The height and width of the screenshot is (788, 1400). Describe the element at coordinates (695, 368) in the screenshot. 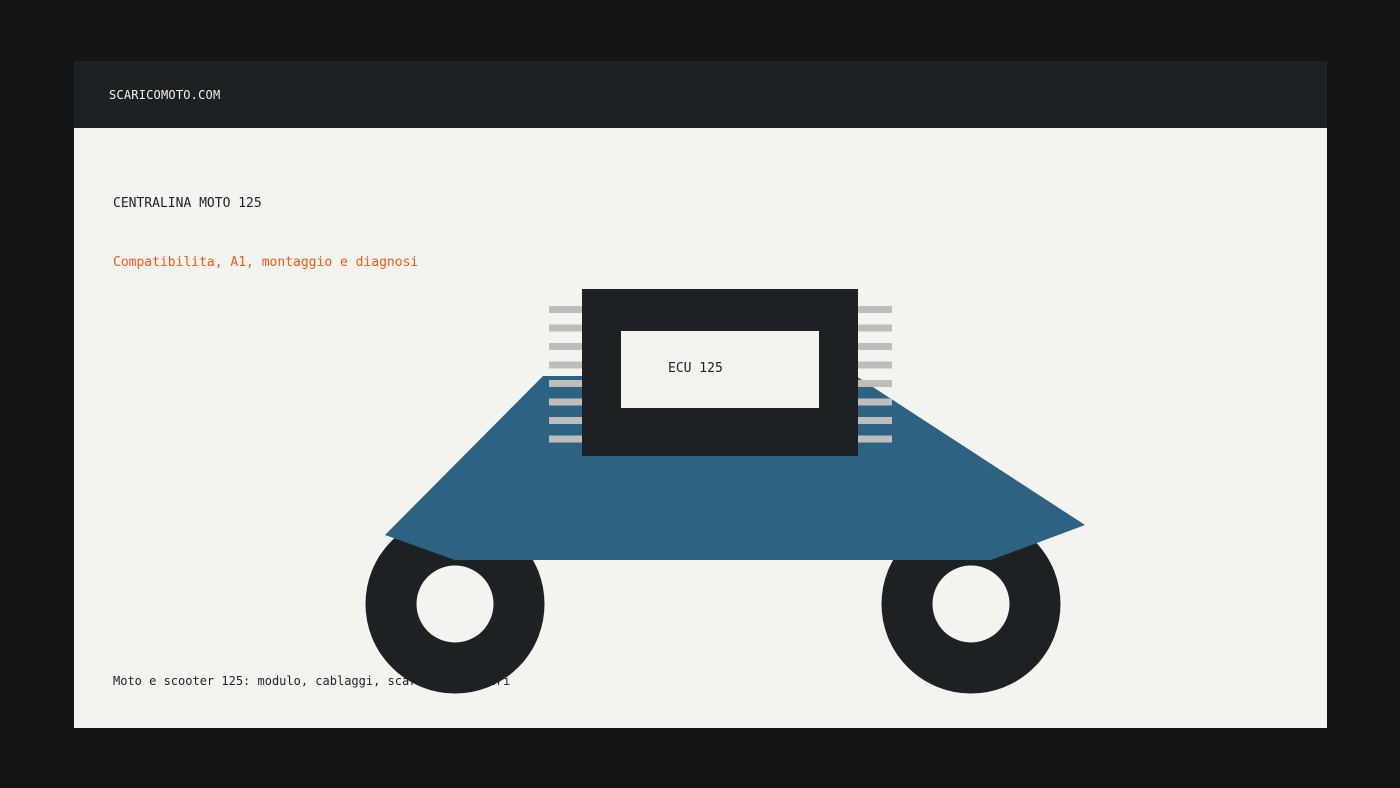

I see `ecu-label: ECU 125` at that location.